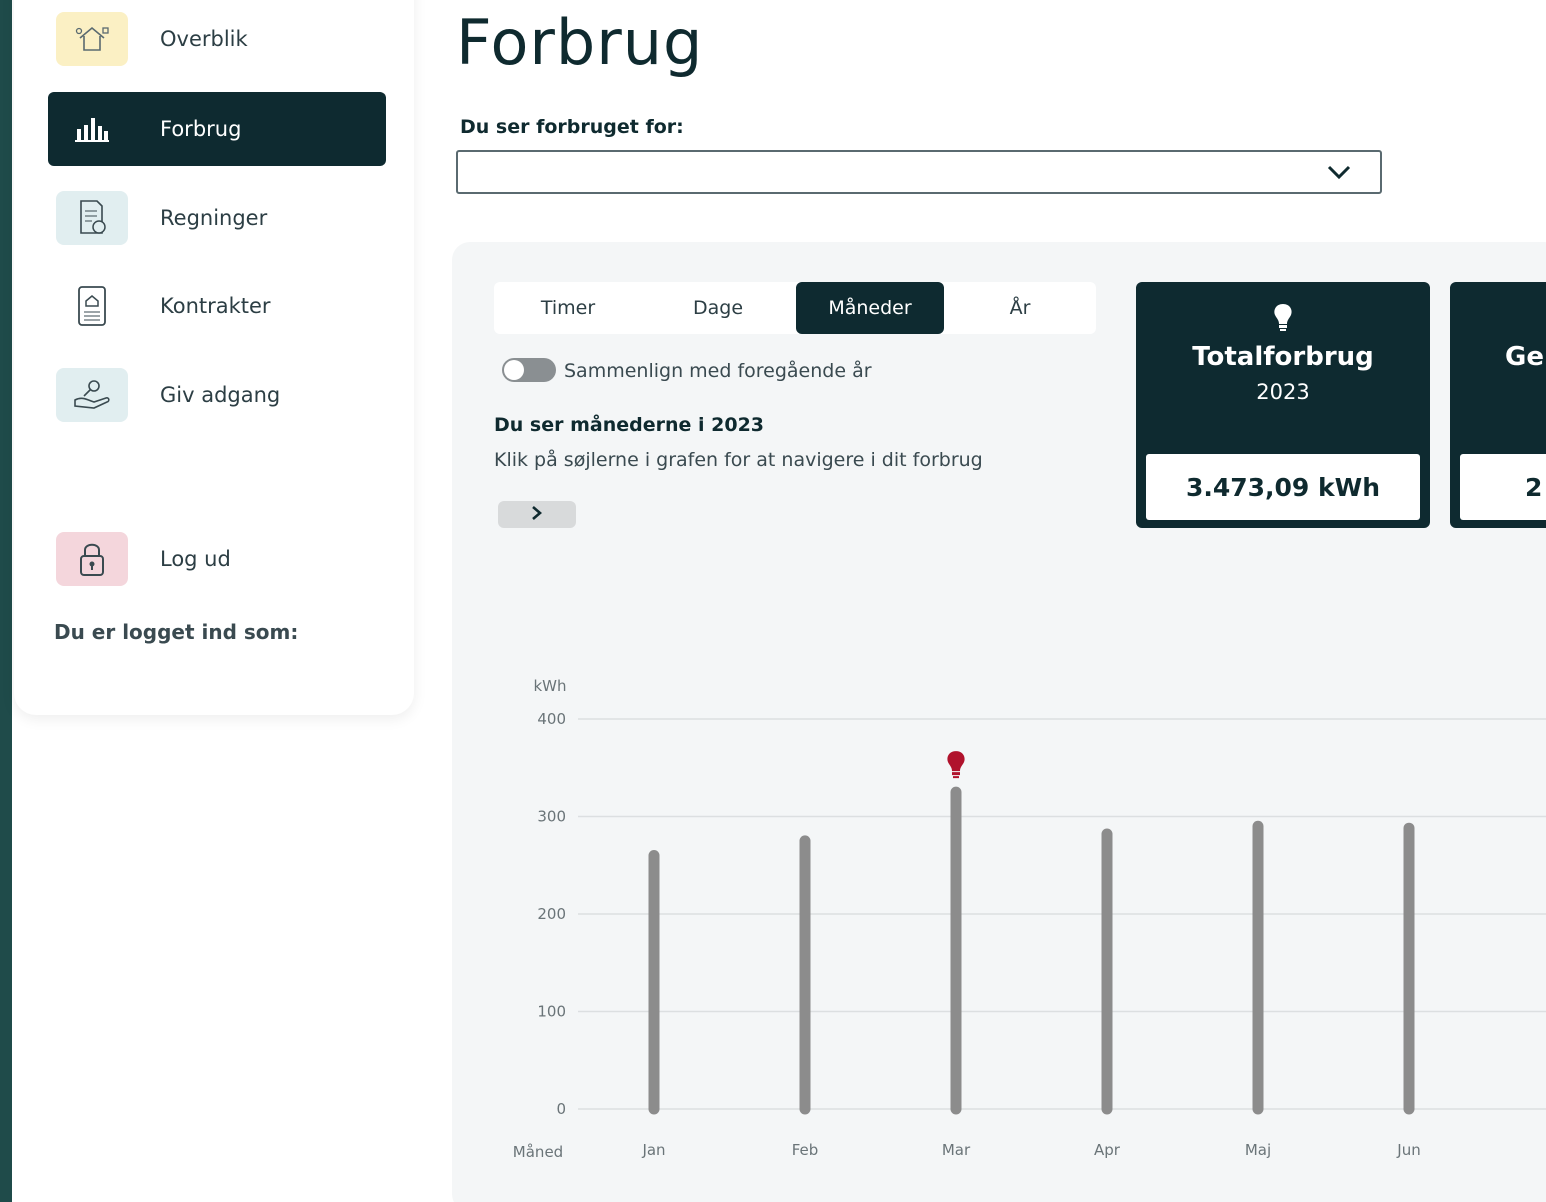 The height and width of the screenshot is (1202, 1546). Describe the element at coordinates (718, 371) in the screenshot. I see `compare-toggle-label: Sammenlign med foregående år` at that location.